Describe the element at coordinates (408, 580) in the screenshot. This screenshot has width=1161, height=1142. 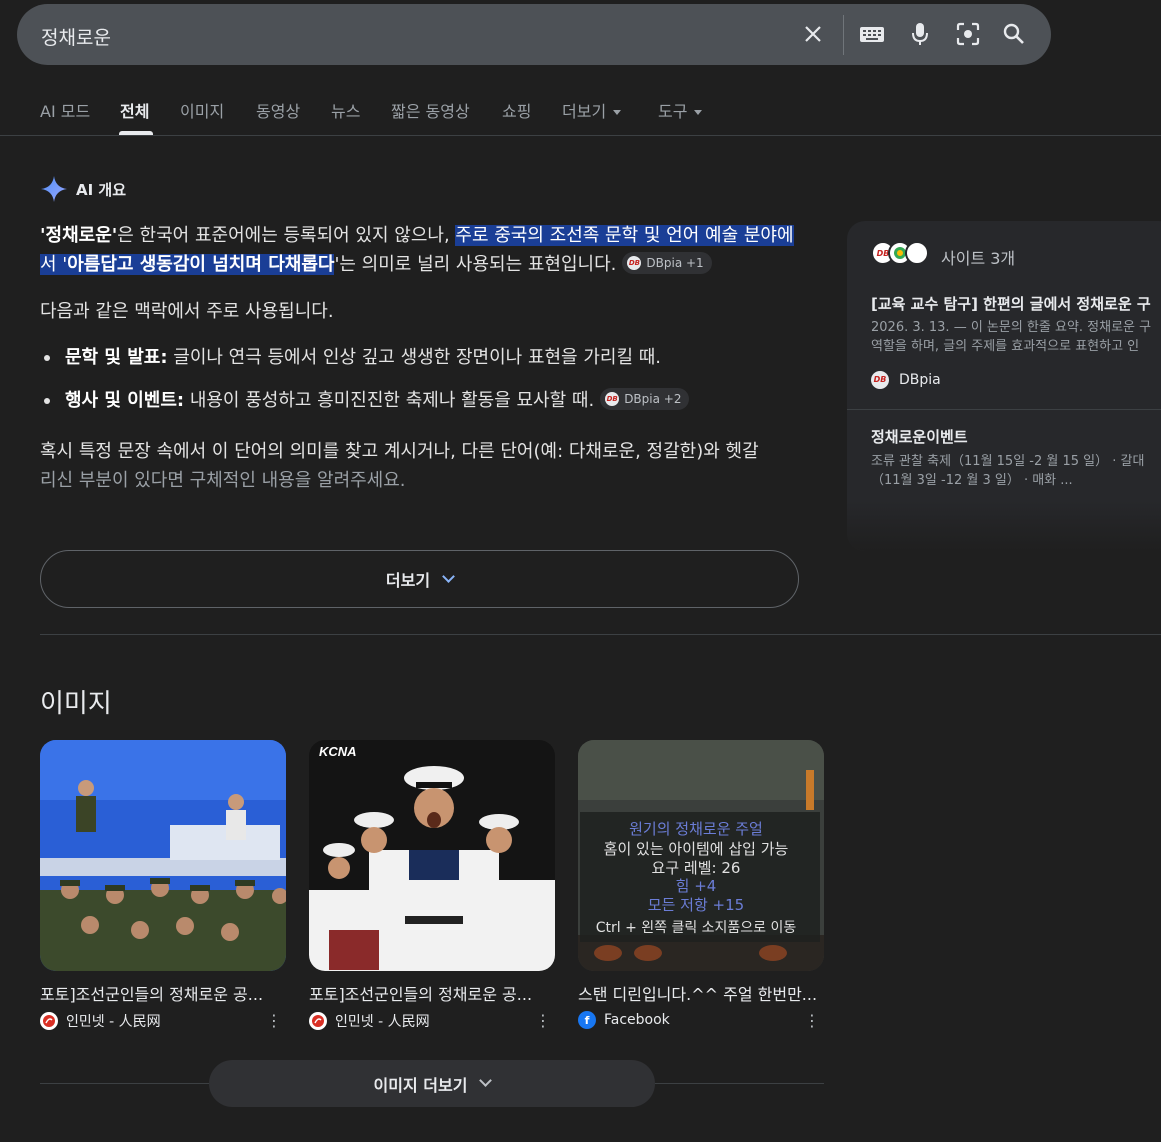
I see `show-more-label: 더보기` at that location.